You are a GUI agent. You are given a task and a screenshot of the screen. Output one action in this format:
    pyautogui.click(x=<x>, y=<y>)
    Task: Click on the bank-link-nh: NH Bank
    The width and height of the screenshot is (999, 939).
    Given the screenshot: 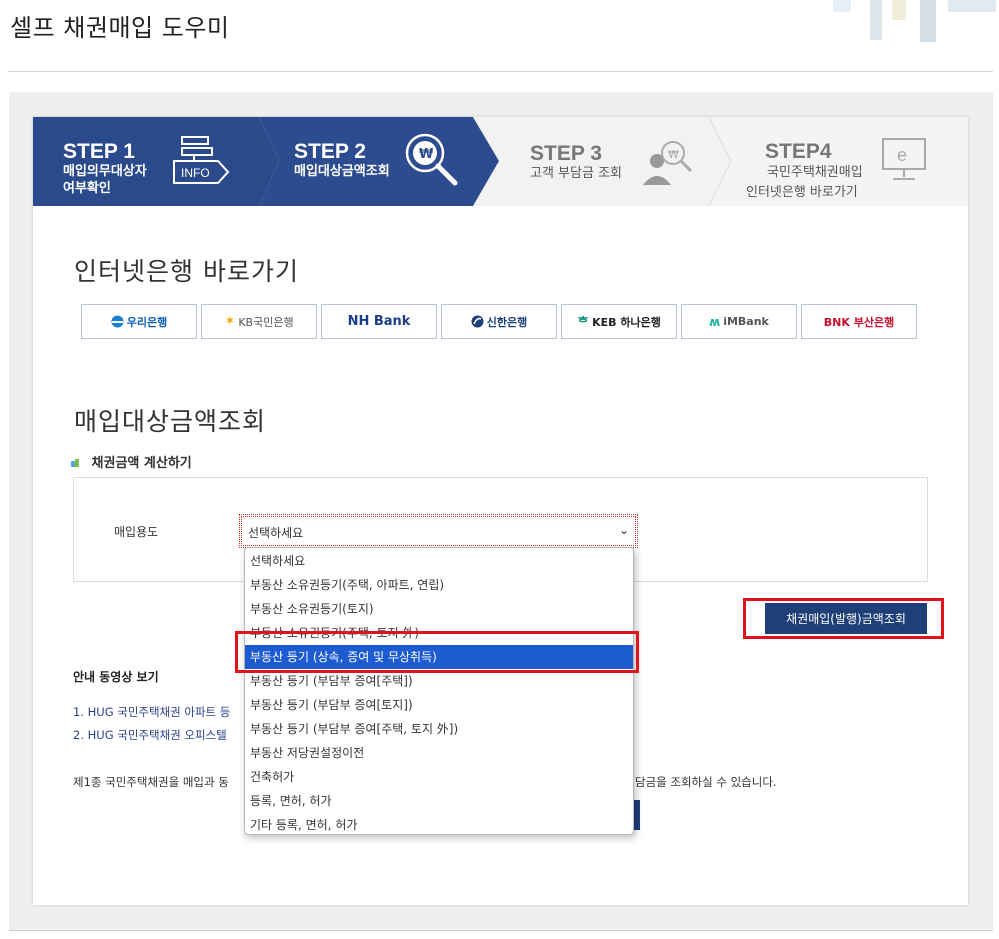 What is the action you would take?
    pyautogui.click(x=379, y=321)
    